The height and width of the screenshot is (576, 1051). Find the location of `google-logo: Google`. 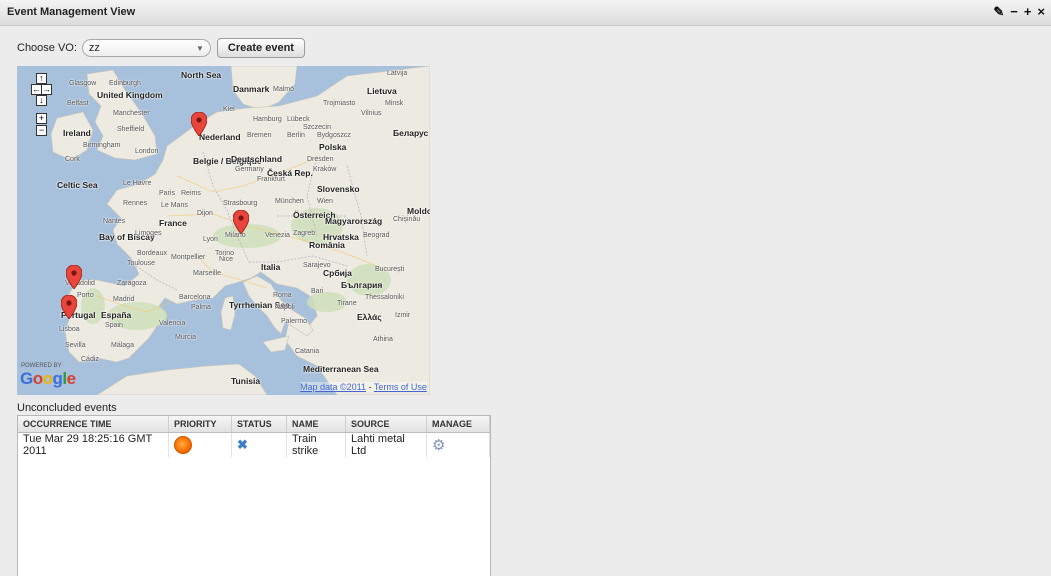

google-logo: Google is located at coordinates (48, 378).